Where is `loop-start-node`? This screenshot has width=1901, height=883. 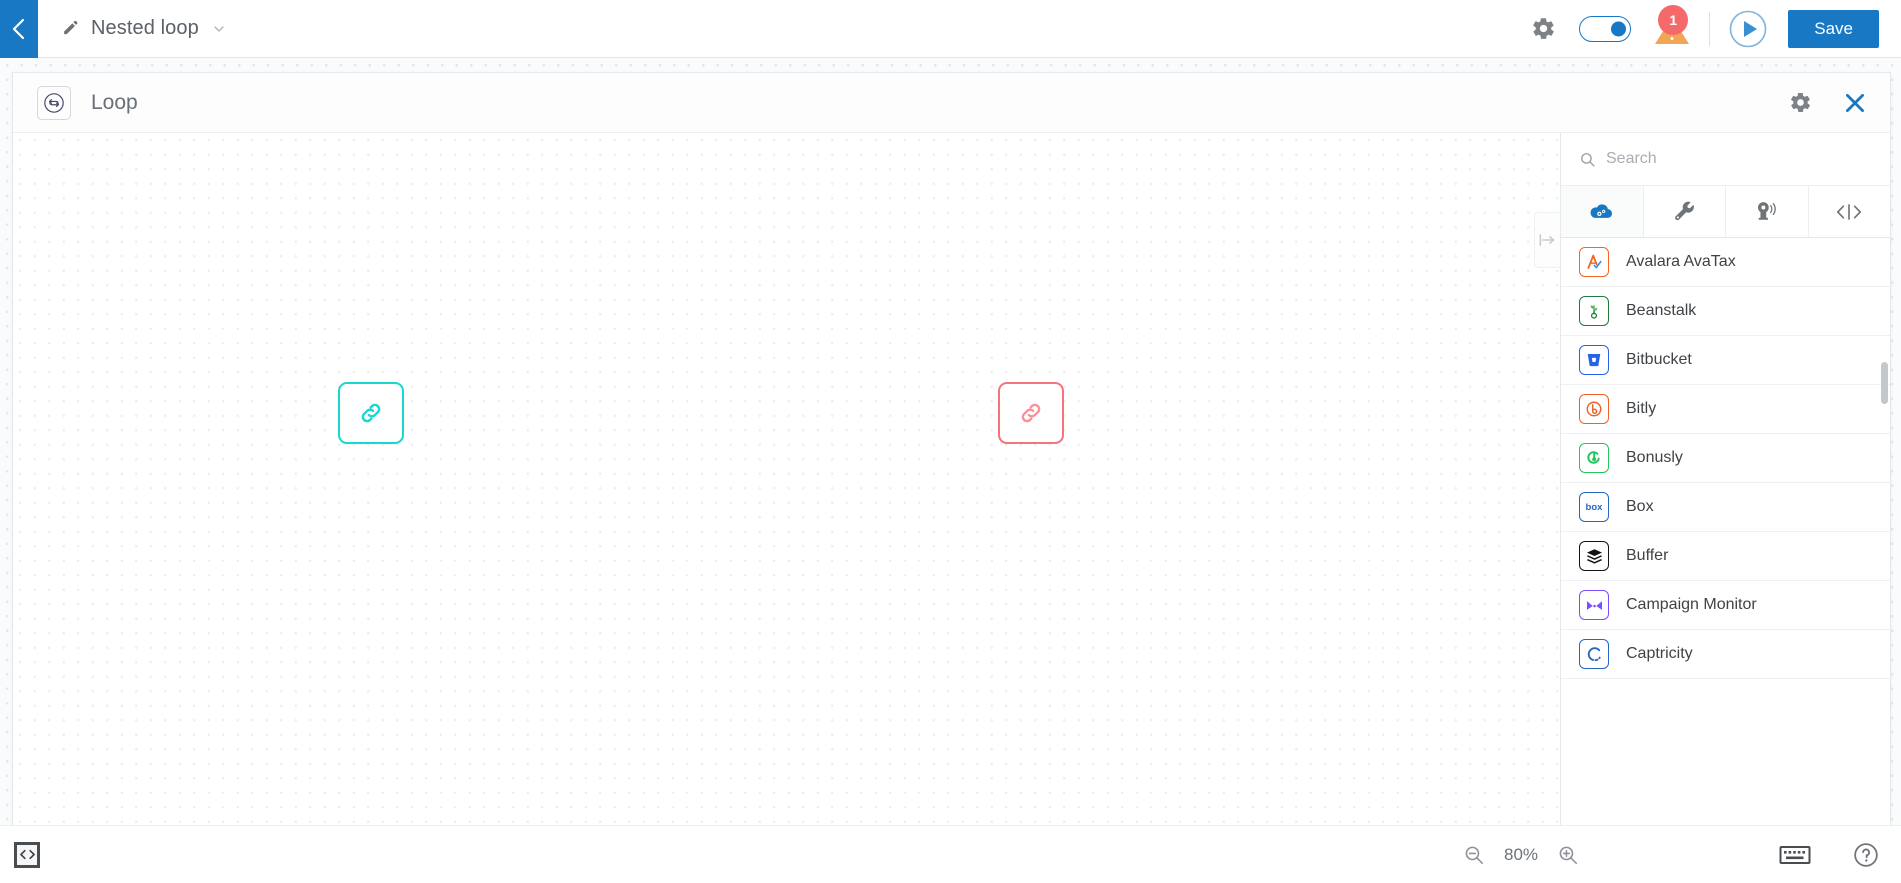
loop-start-node is located at coordinates (371, 413).